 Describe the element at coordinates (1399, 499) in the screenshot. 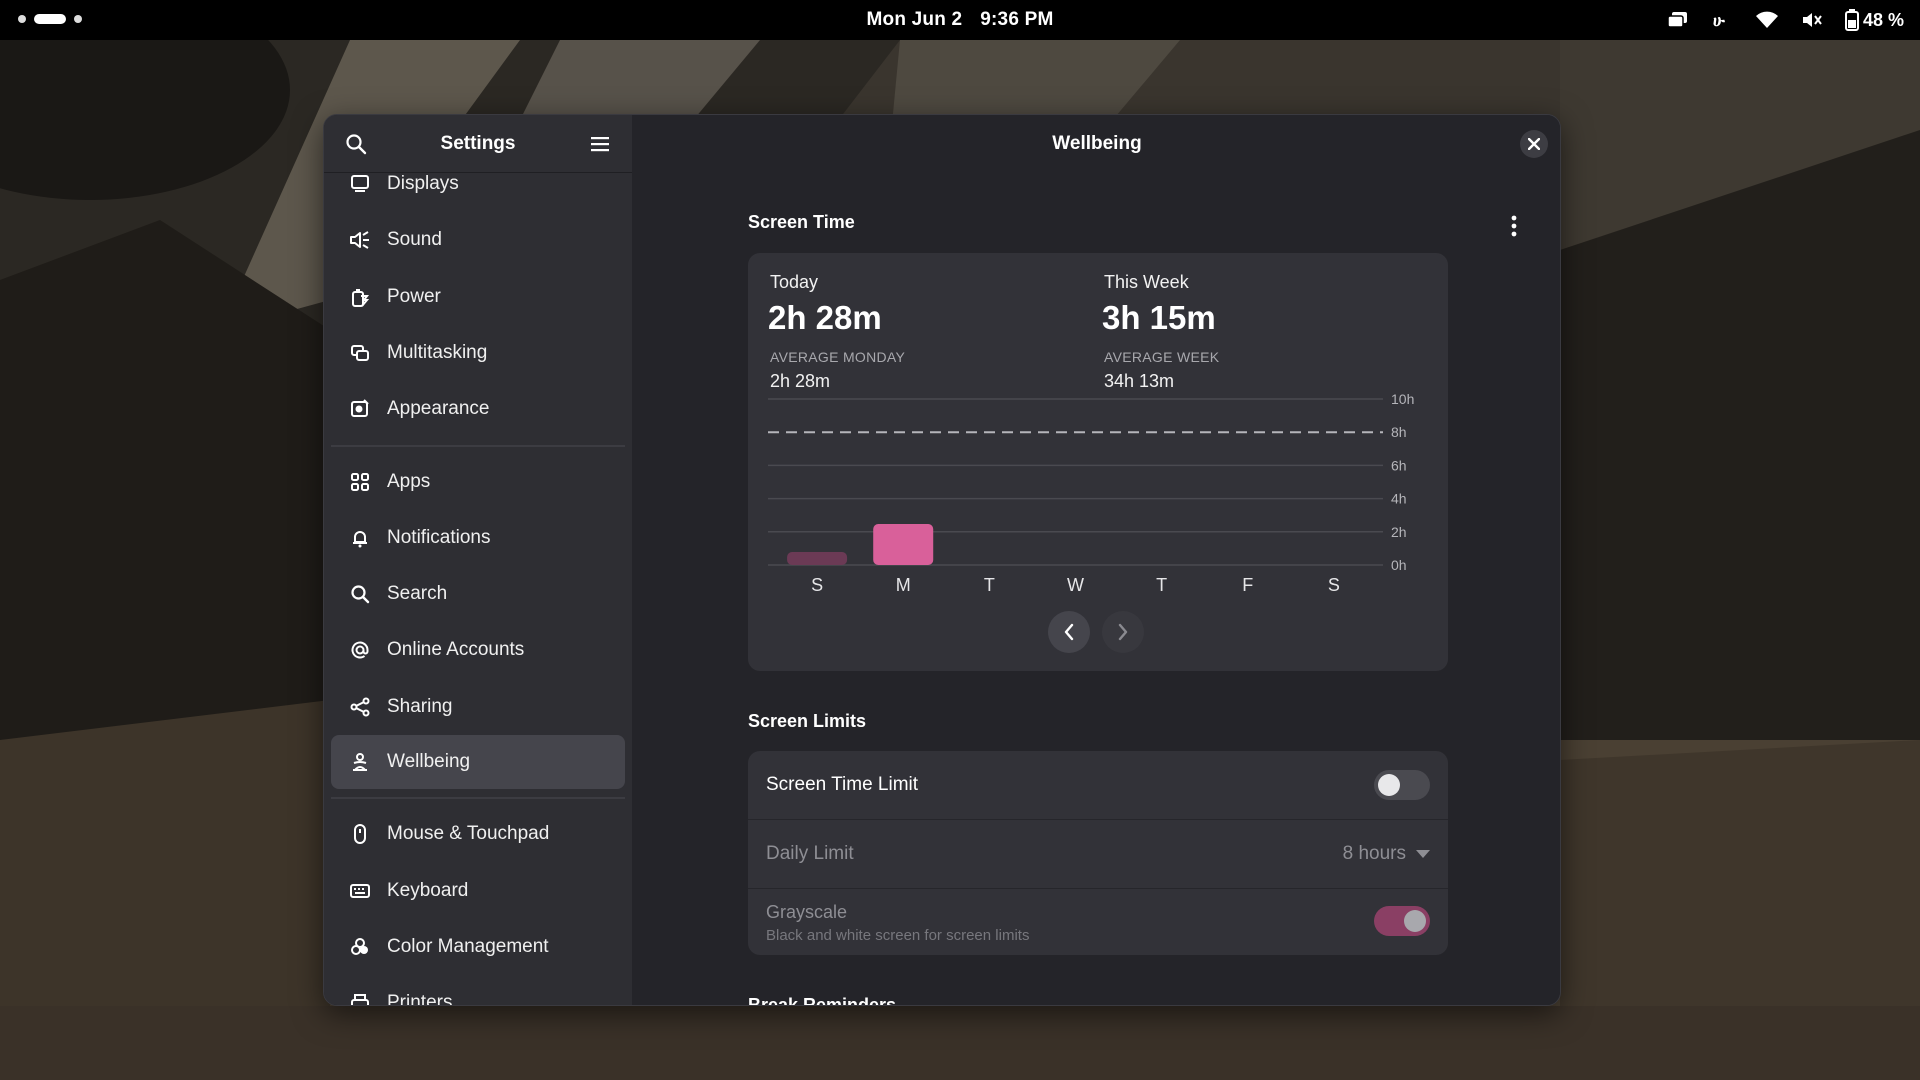

I see `chart-y-tick-label: 4h` at that location.